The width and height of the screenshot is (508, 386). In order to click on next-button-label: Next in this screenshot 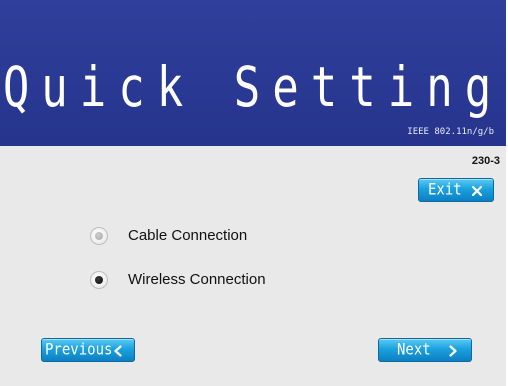, I will do `click(414, 350)`.